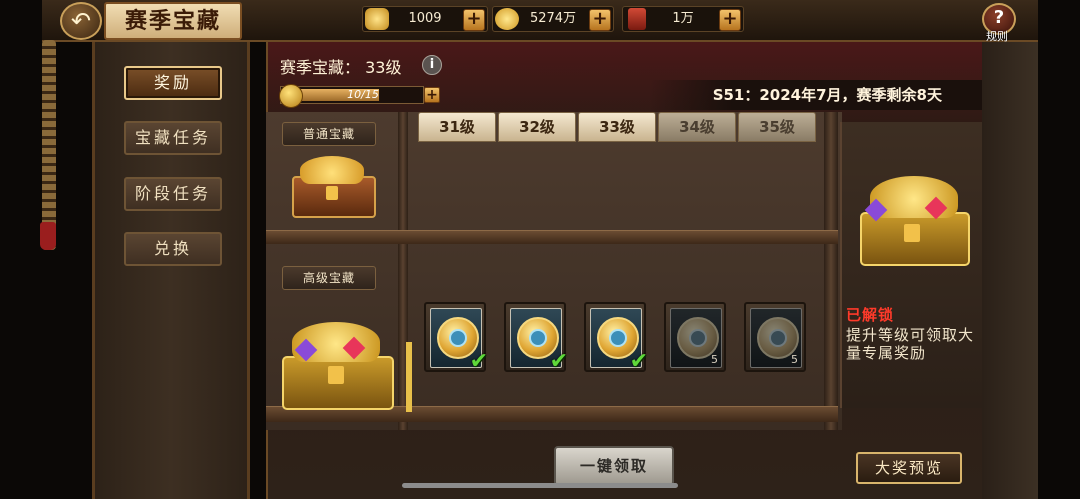 This screenshot has height=499, width=1080. I want to click on reward-slot-33: ✔, so click(616, 338).